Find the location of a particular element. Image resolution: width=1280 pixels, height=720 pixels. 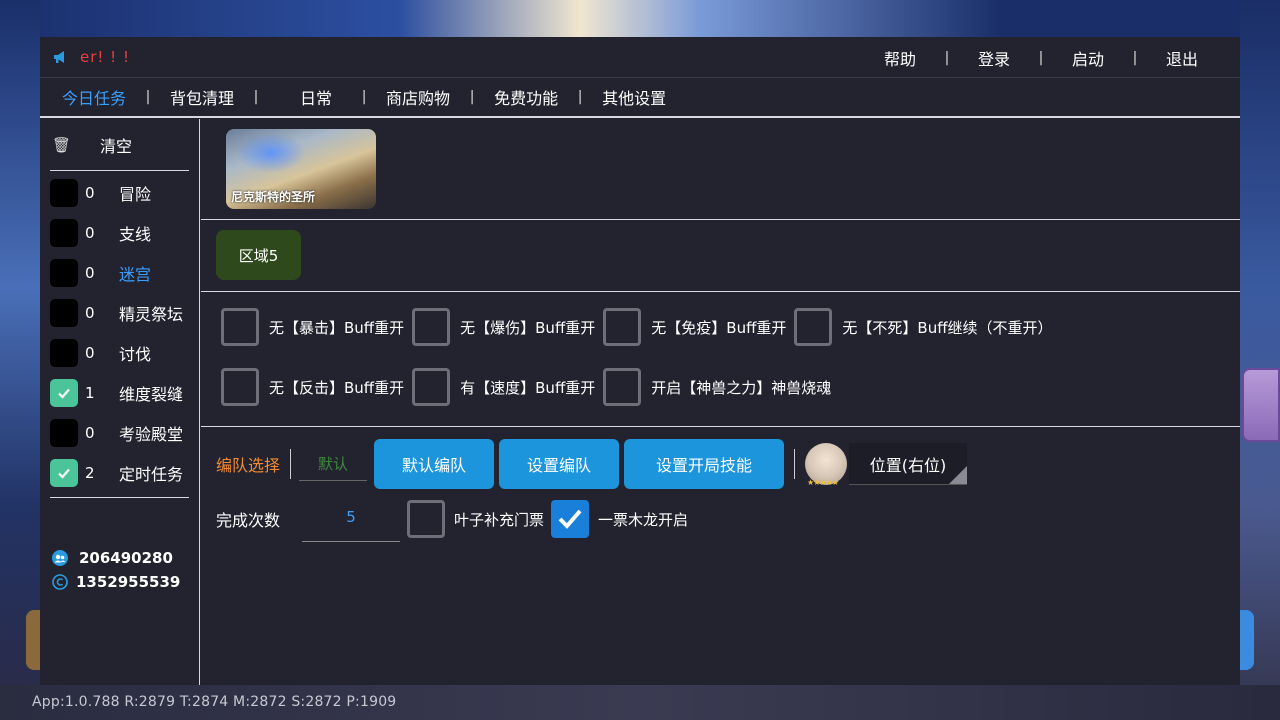

checkmark-icon is located at coordinates (64, 393).